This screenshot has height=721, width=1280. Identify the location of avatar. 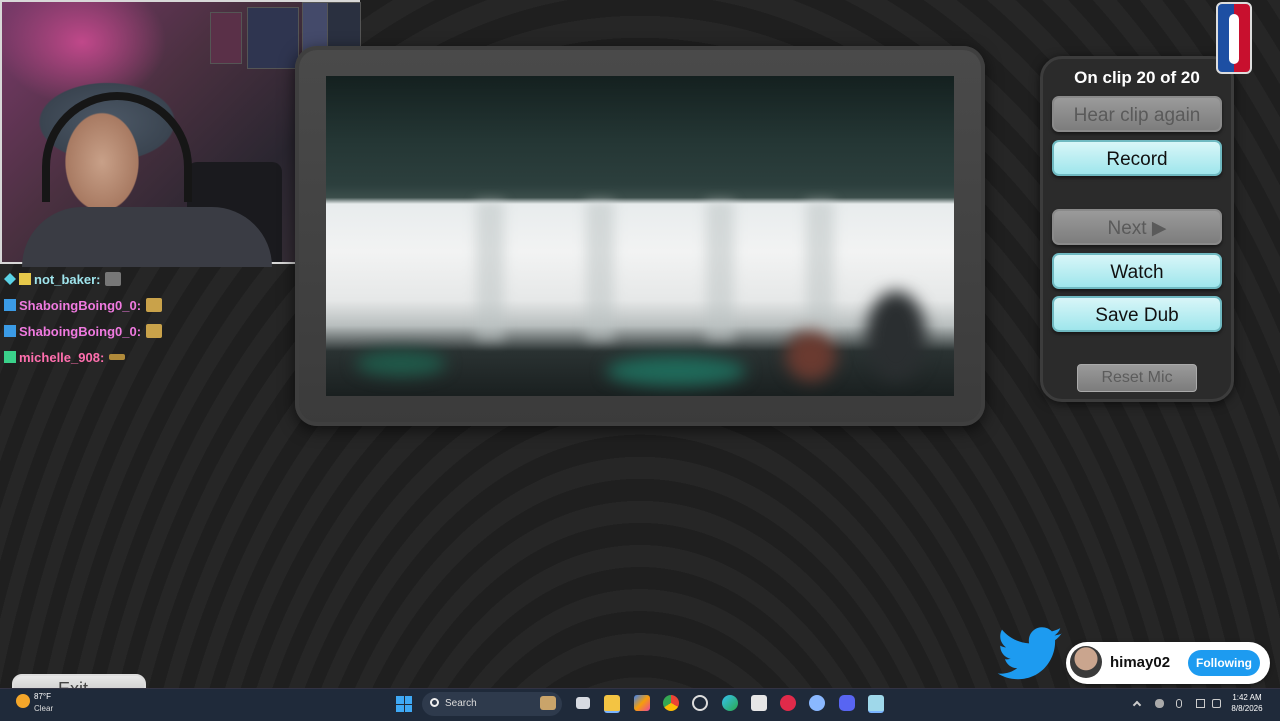
(1086, 662).